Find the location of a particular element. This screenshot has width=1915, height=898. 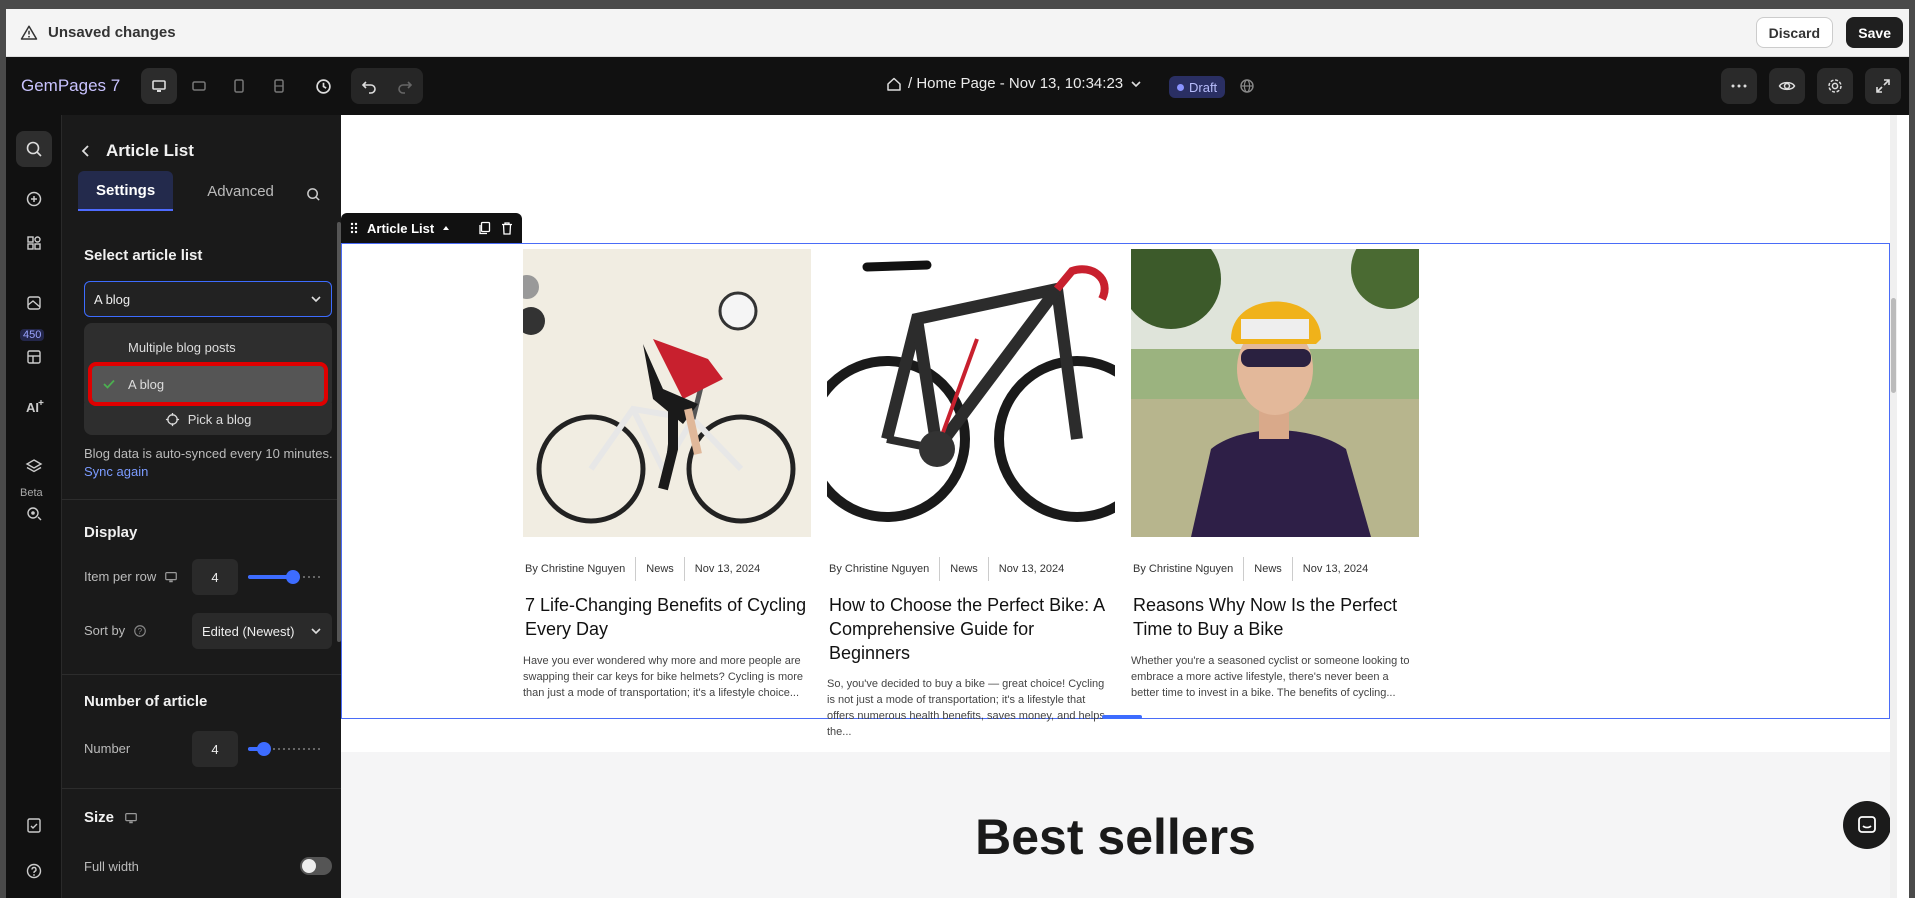

rail-checklist is located at coordinates (34, 825).